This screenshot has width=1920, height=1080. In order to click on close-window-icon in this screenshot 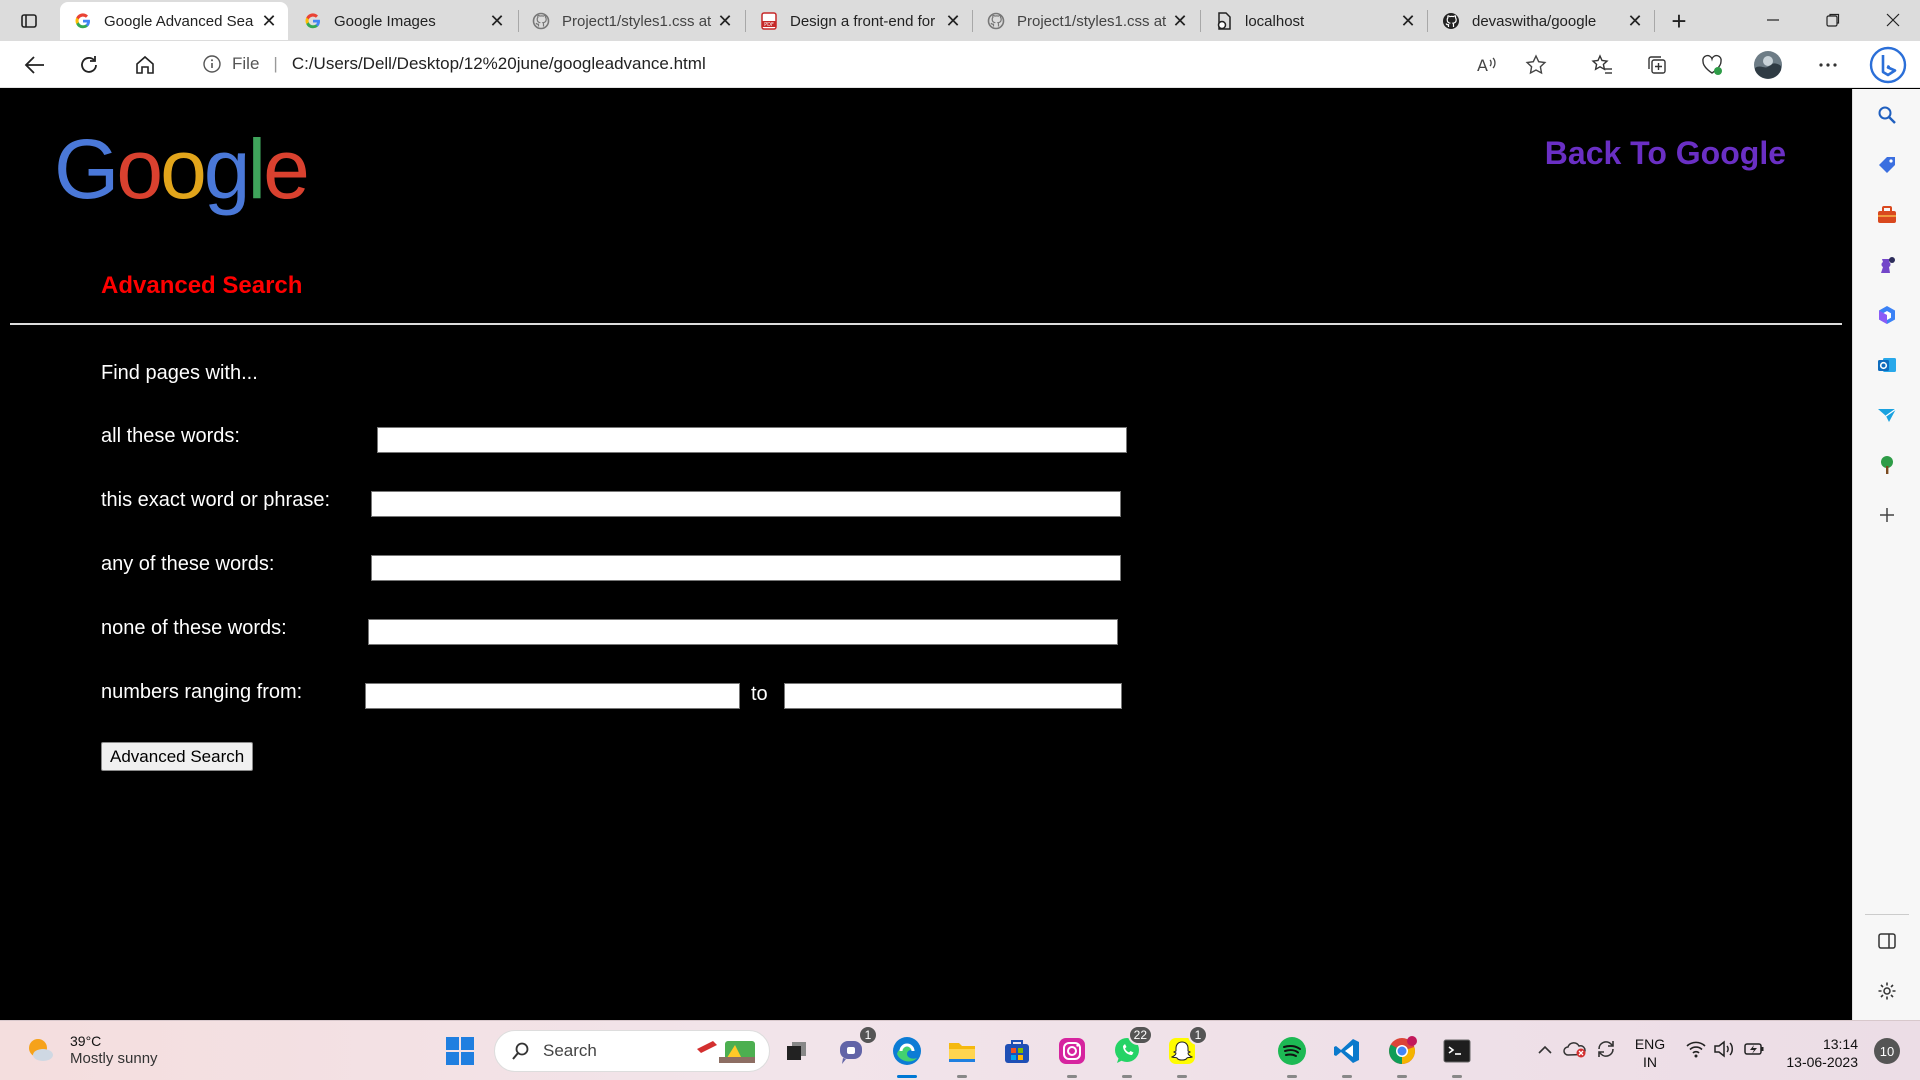, I will do `click(1893, 20)`.